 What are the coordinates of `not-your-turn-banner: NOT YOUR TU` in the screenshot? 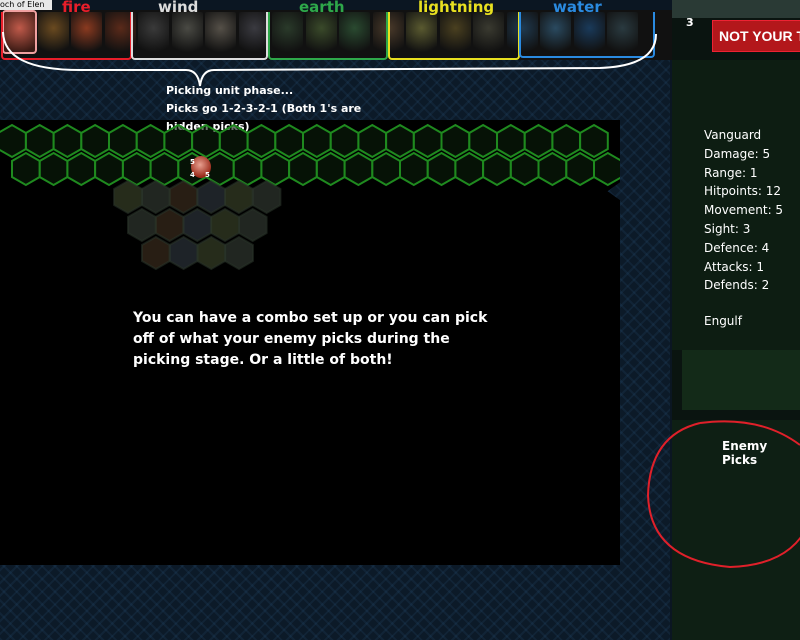 It's located at (756, 36).